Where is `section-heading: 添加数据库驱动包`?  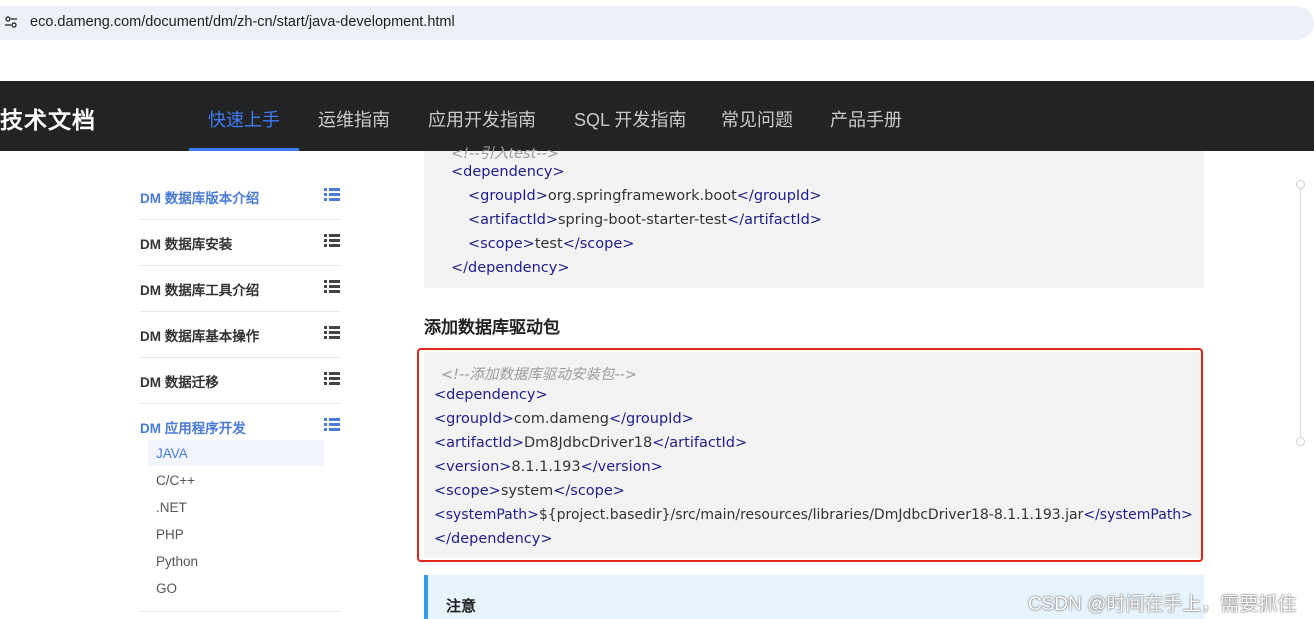 section-heading: 添加数据库驱动包 is located at coordinates (492, 327).